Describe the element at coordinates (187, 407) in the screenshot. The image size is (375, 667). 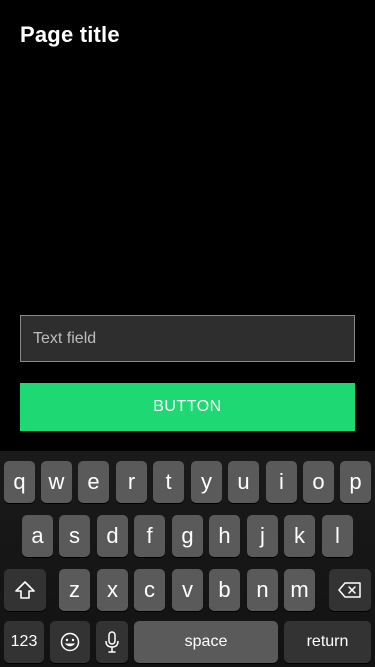
I see `primary-button: BUTTON` at that location.